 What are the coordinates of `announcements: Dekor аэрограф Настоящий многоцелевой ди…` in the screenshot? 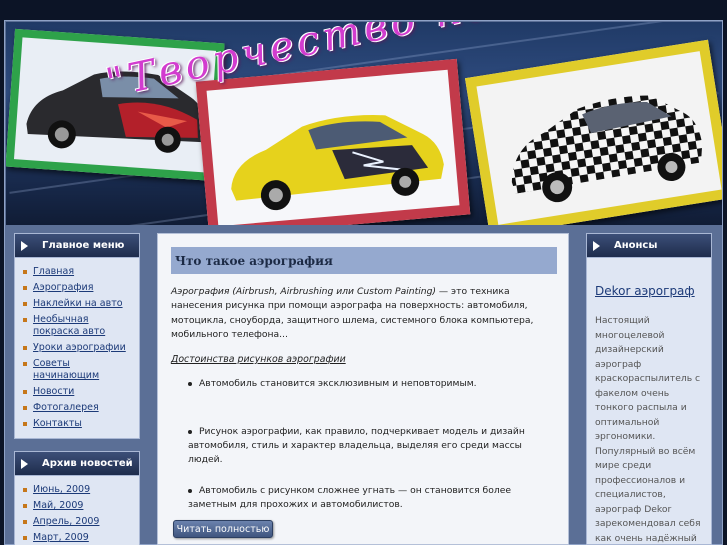 It's located at (649, 401).